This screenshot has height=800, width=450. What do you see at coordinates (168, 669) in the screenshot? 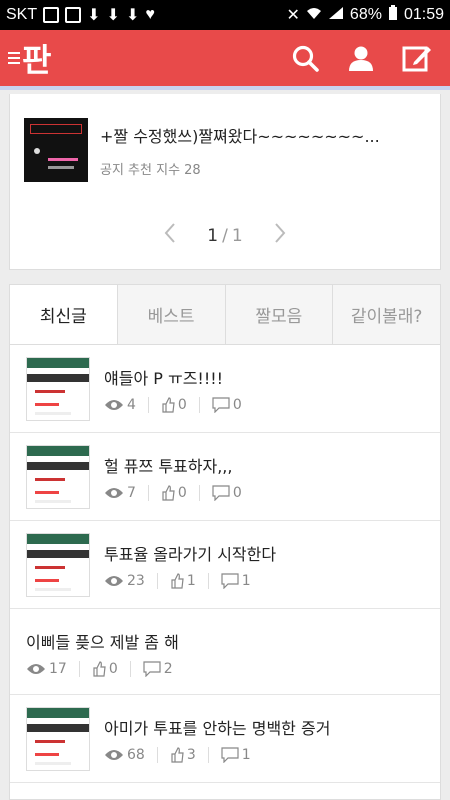
I see `comment-count: 2` at bounding box center [168, 669].